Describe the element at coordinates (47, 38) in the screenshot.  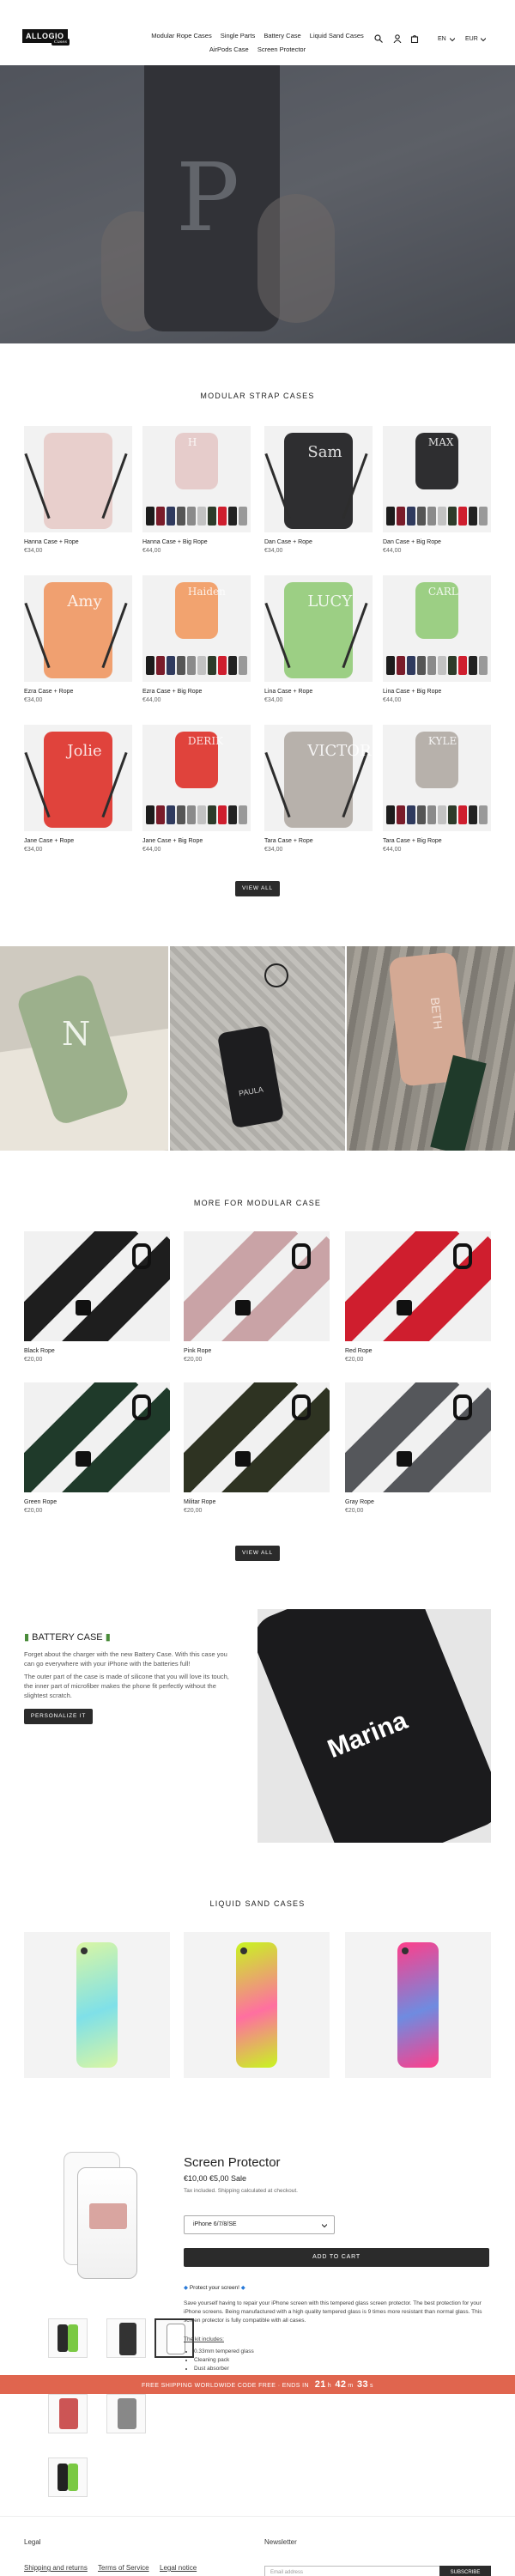
I see `logo: ALLOGIO Cases` at that location.